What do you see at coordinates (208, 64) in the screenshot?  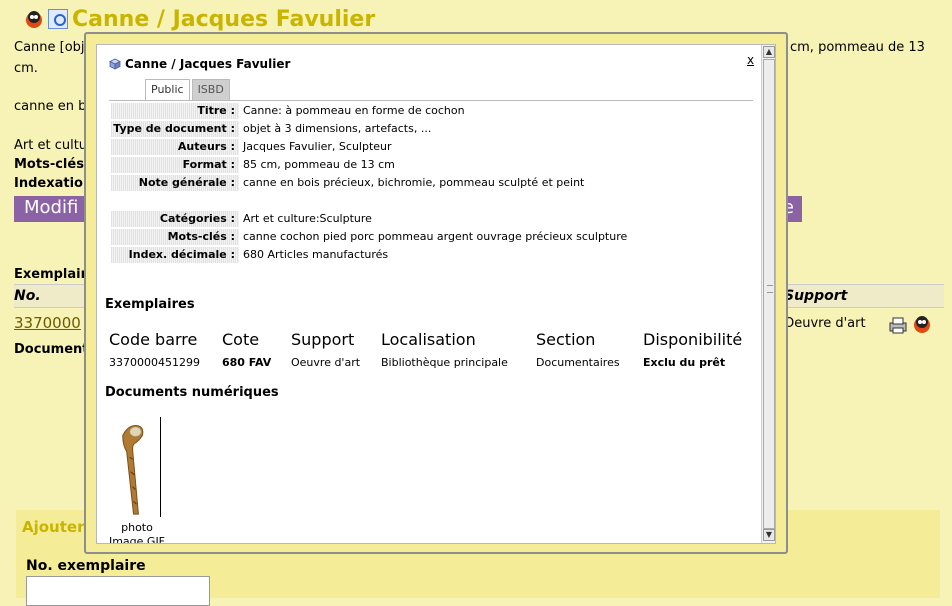 I see `modal-title-text: Canne / Jacques Favulier` at bounding box center [208, 64].